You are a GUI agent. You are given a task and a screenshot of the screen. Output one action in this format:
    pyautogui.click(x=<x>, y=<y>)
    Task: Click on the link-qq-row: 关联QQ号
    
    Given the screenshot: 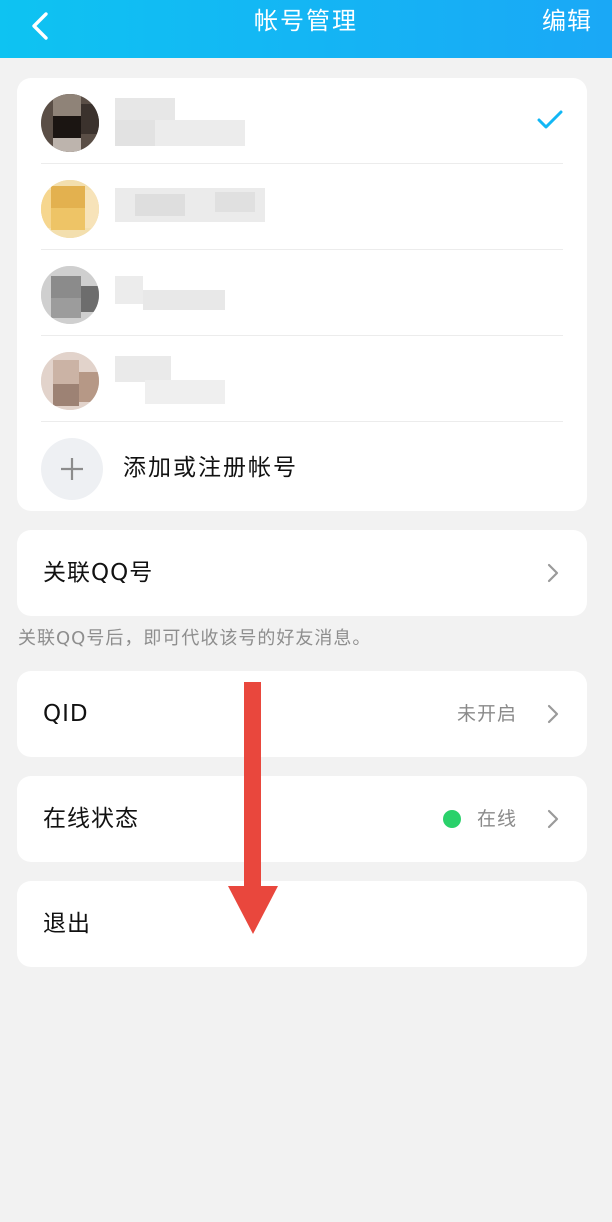 What is the action you would take?
    pyautogui.click(x=302, y=573)
    